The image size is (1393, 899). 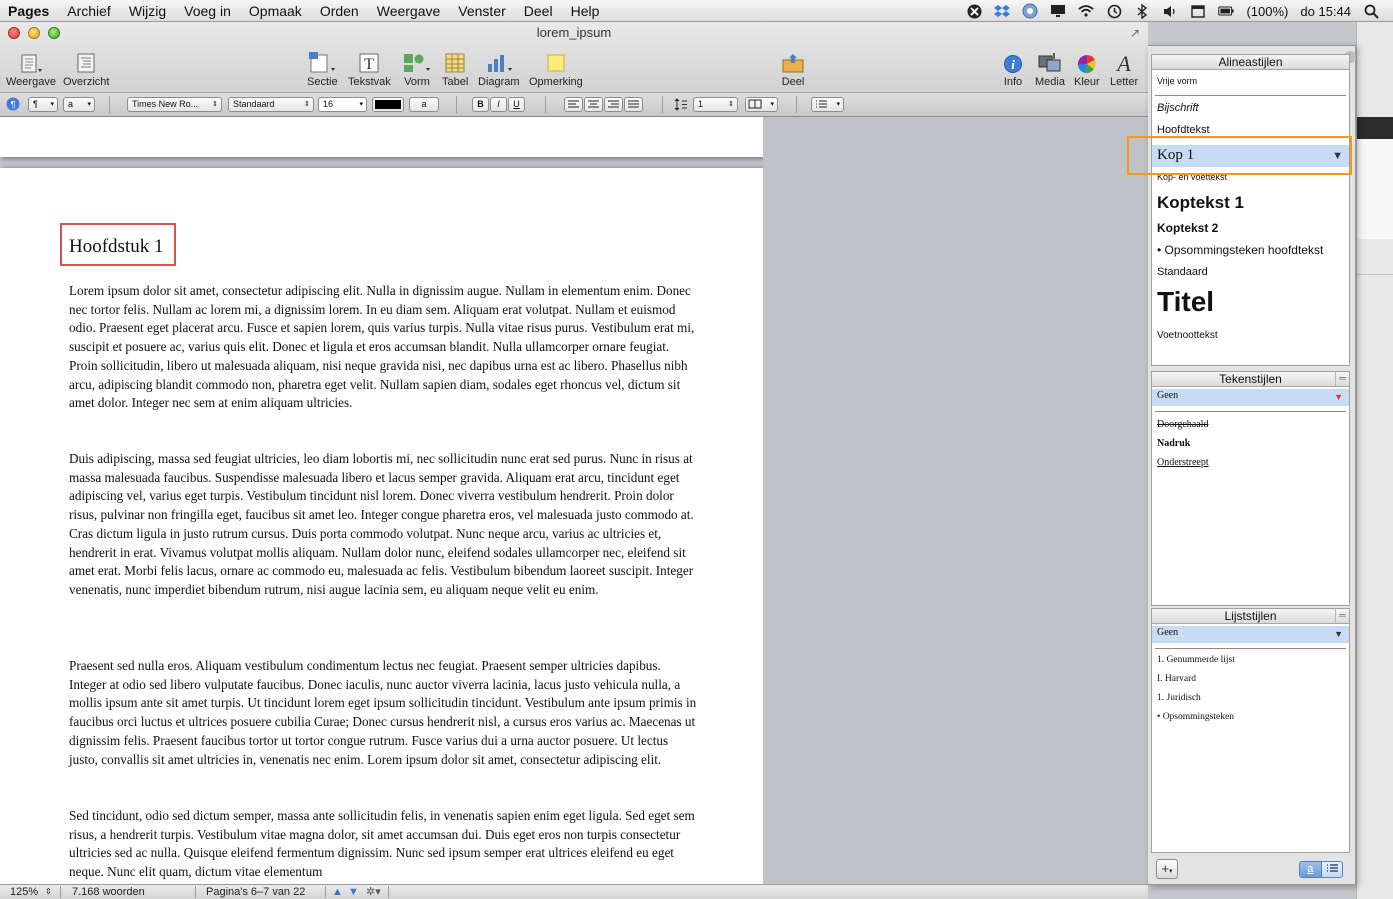 I want to click on show-list-styles-button, so click(x=1331, y=869).